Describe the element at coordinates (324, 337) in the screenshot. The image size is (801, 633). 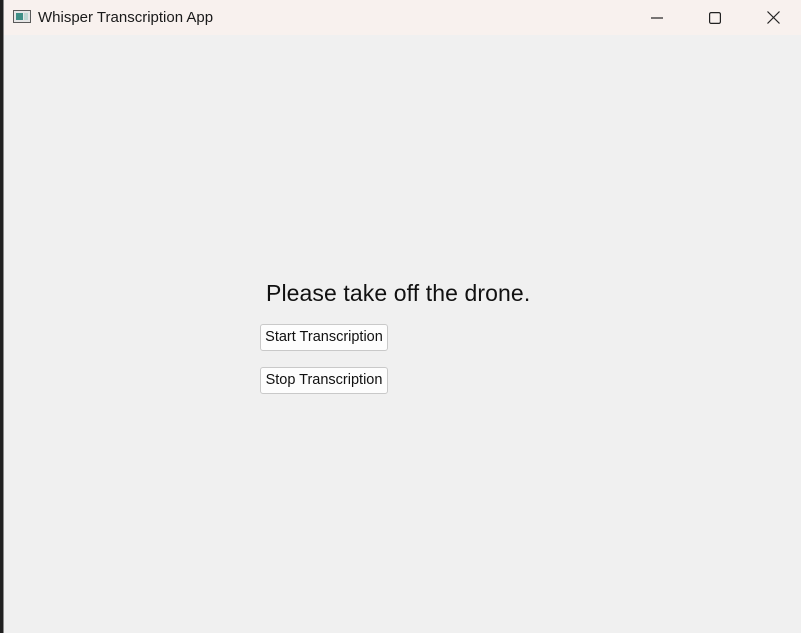
I see `start-transcription-button: Start Transcription` at that location.